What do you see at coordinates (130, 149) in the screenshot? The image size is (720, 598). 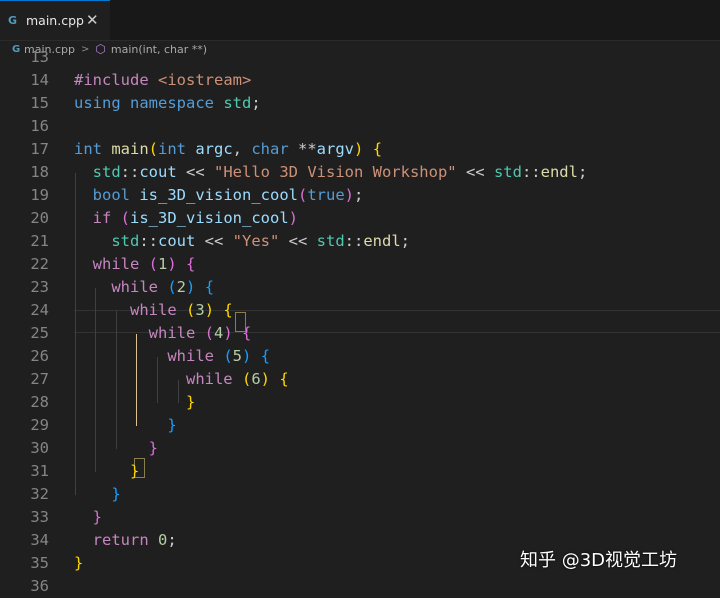 I see `code-token: main` at bounding box center [130, 149].